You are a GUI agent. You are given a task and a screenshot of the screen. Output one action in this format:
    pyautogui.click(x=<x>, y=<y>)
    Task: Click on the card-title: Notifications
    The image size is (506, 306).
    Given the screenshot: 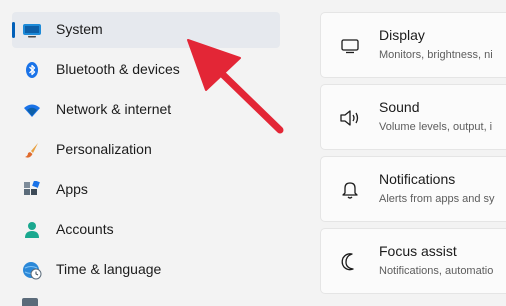 What is the action you would take?
    pyautogui.click(x=417, y=179)
    